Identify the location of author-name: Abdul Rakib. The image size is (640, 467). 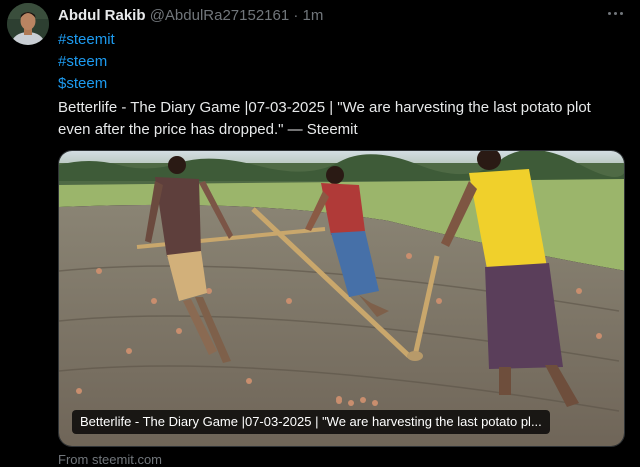
(102, 15).